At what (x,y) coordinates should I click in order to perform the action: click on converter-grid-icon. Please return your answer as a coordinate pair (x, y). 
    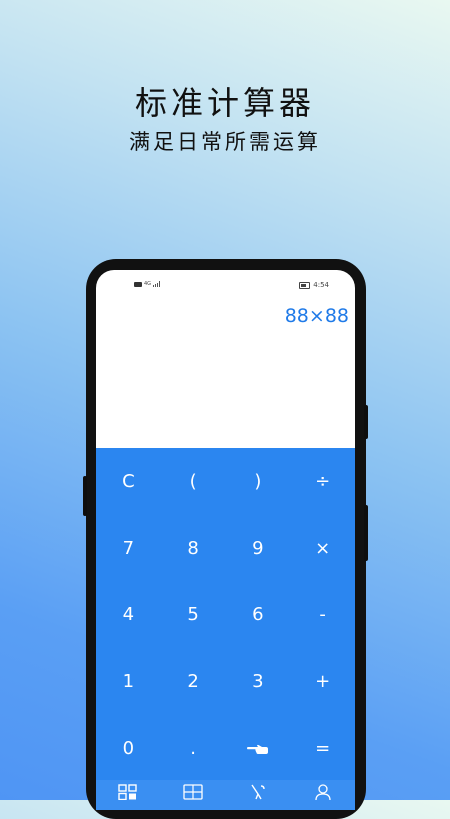
    Looking at the image, I should click on (193, 792).